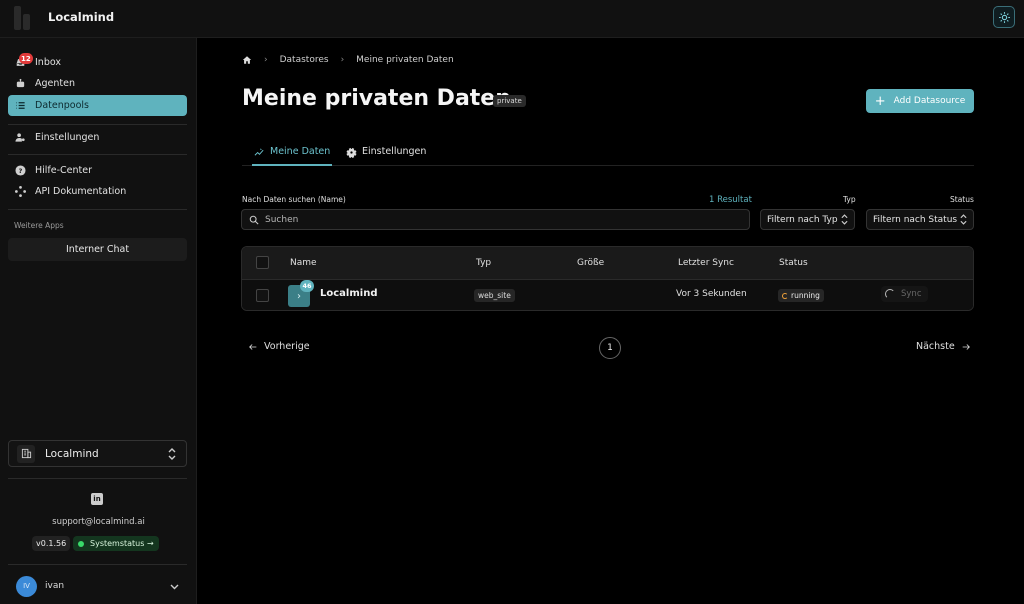  Describe the element at coordinates (962, 199) in the screenshot. I see `status-filter-label: Status` at that location.